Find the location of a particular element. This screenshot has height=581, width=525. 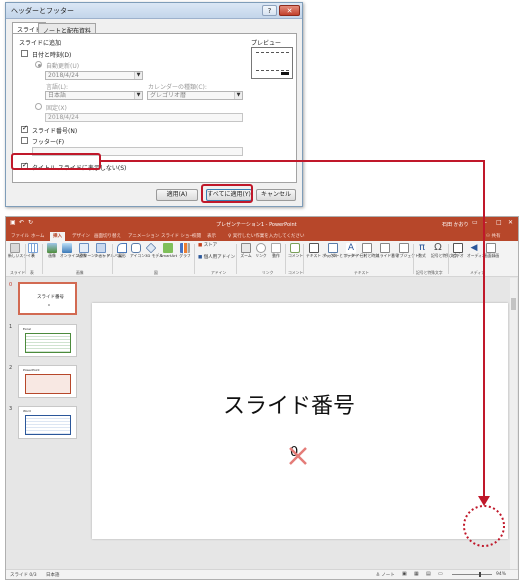

slide-title: スライド番号 is located at coordinates (289, 404).